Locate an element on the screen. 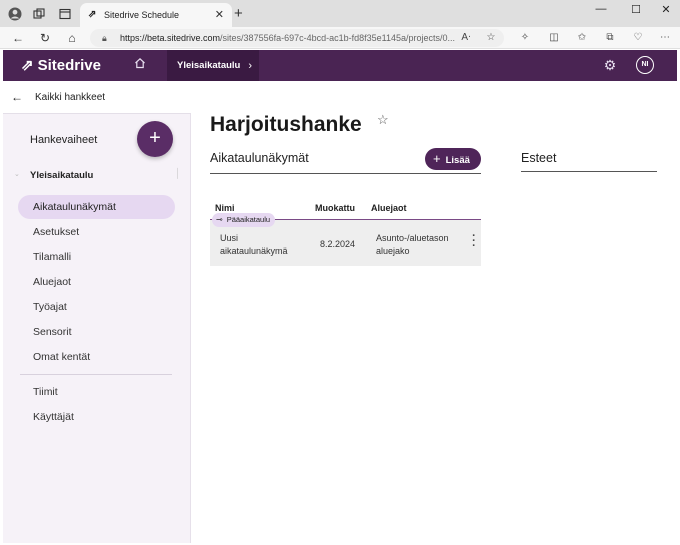  chevron-right-icon: › is located at coordinates (250, 65).